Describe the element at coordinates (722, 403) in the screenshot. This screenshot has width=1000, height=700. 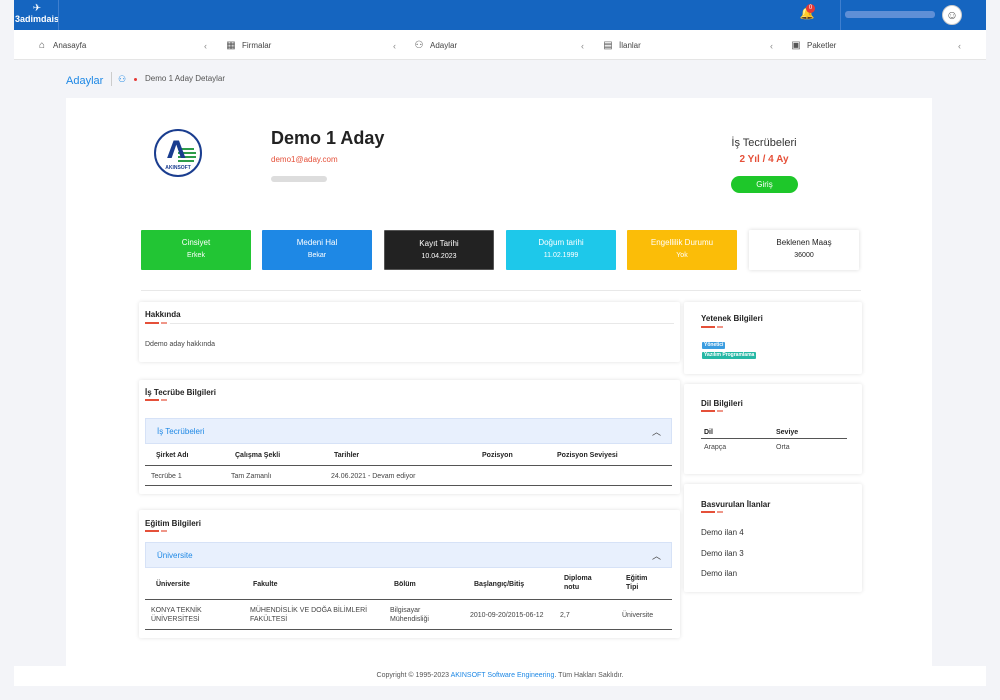
I see `languages-title: Dil Bilgileri` at that location.